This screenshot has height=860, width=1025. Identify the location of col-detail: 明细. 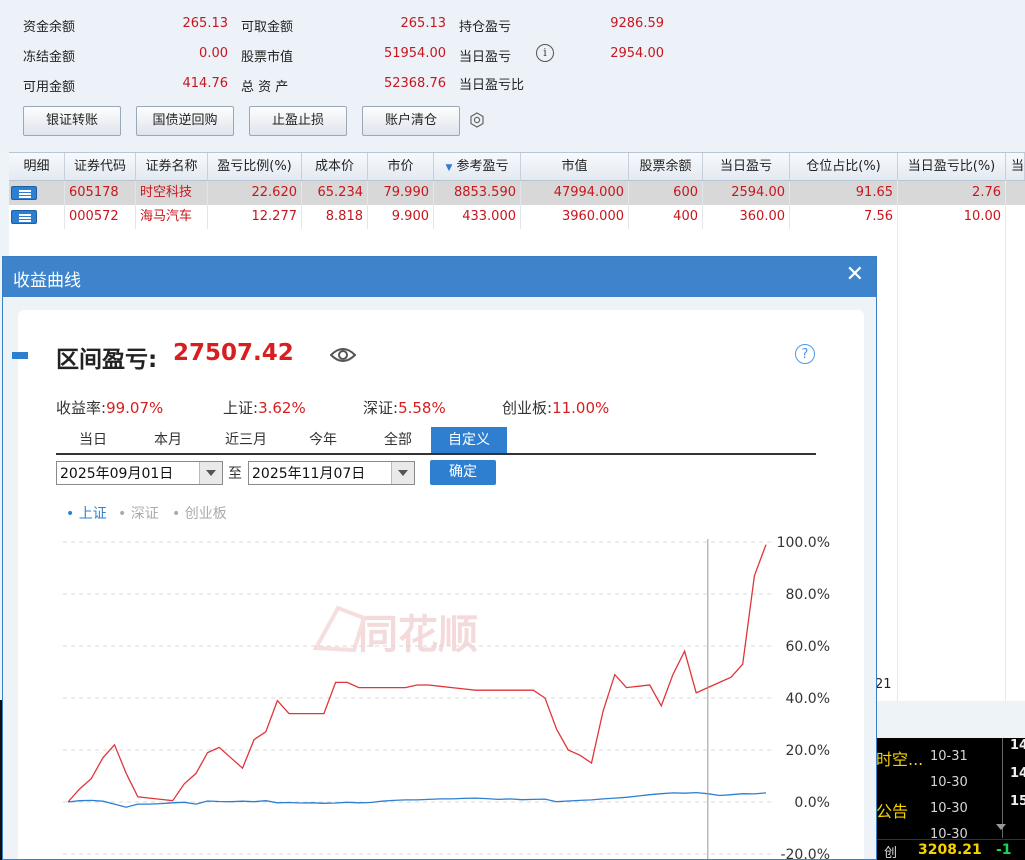
(37, 166).